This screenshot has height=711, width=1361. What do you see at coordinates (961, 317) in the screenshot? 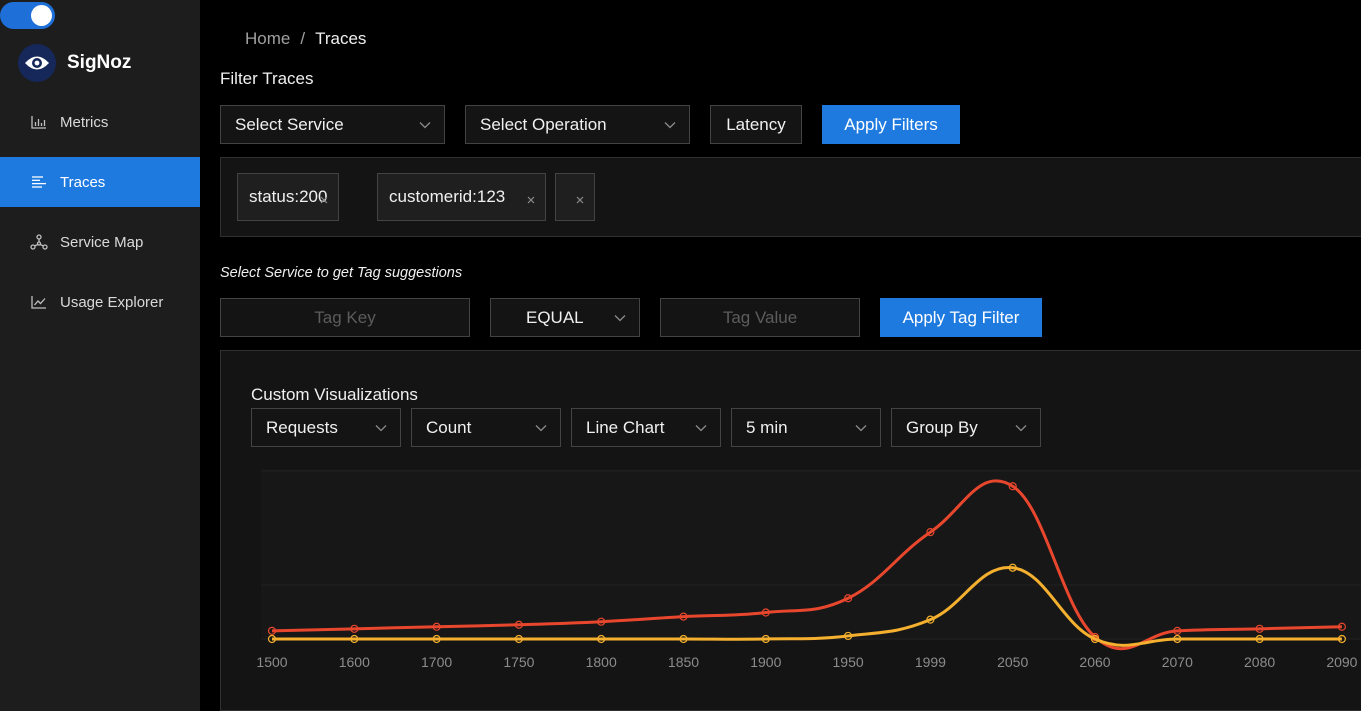
I see `apply-tag-filter-button: Apply Tag Filter` at bounding box center [961, 317].